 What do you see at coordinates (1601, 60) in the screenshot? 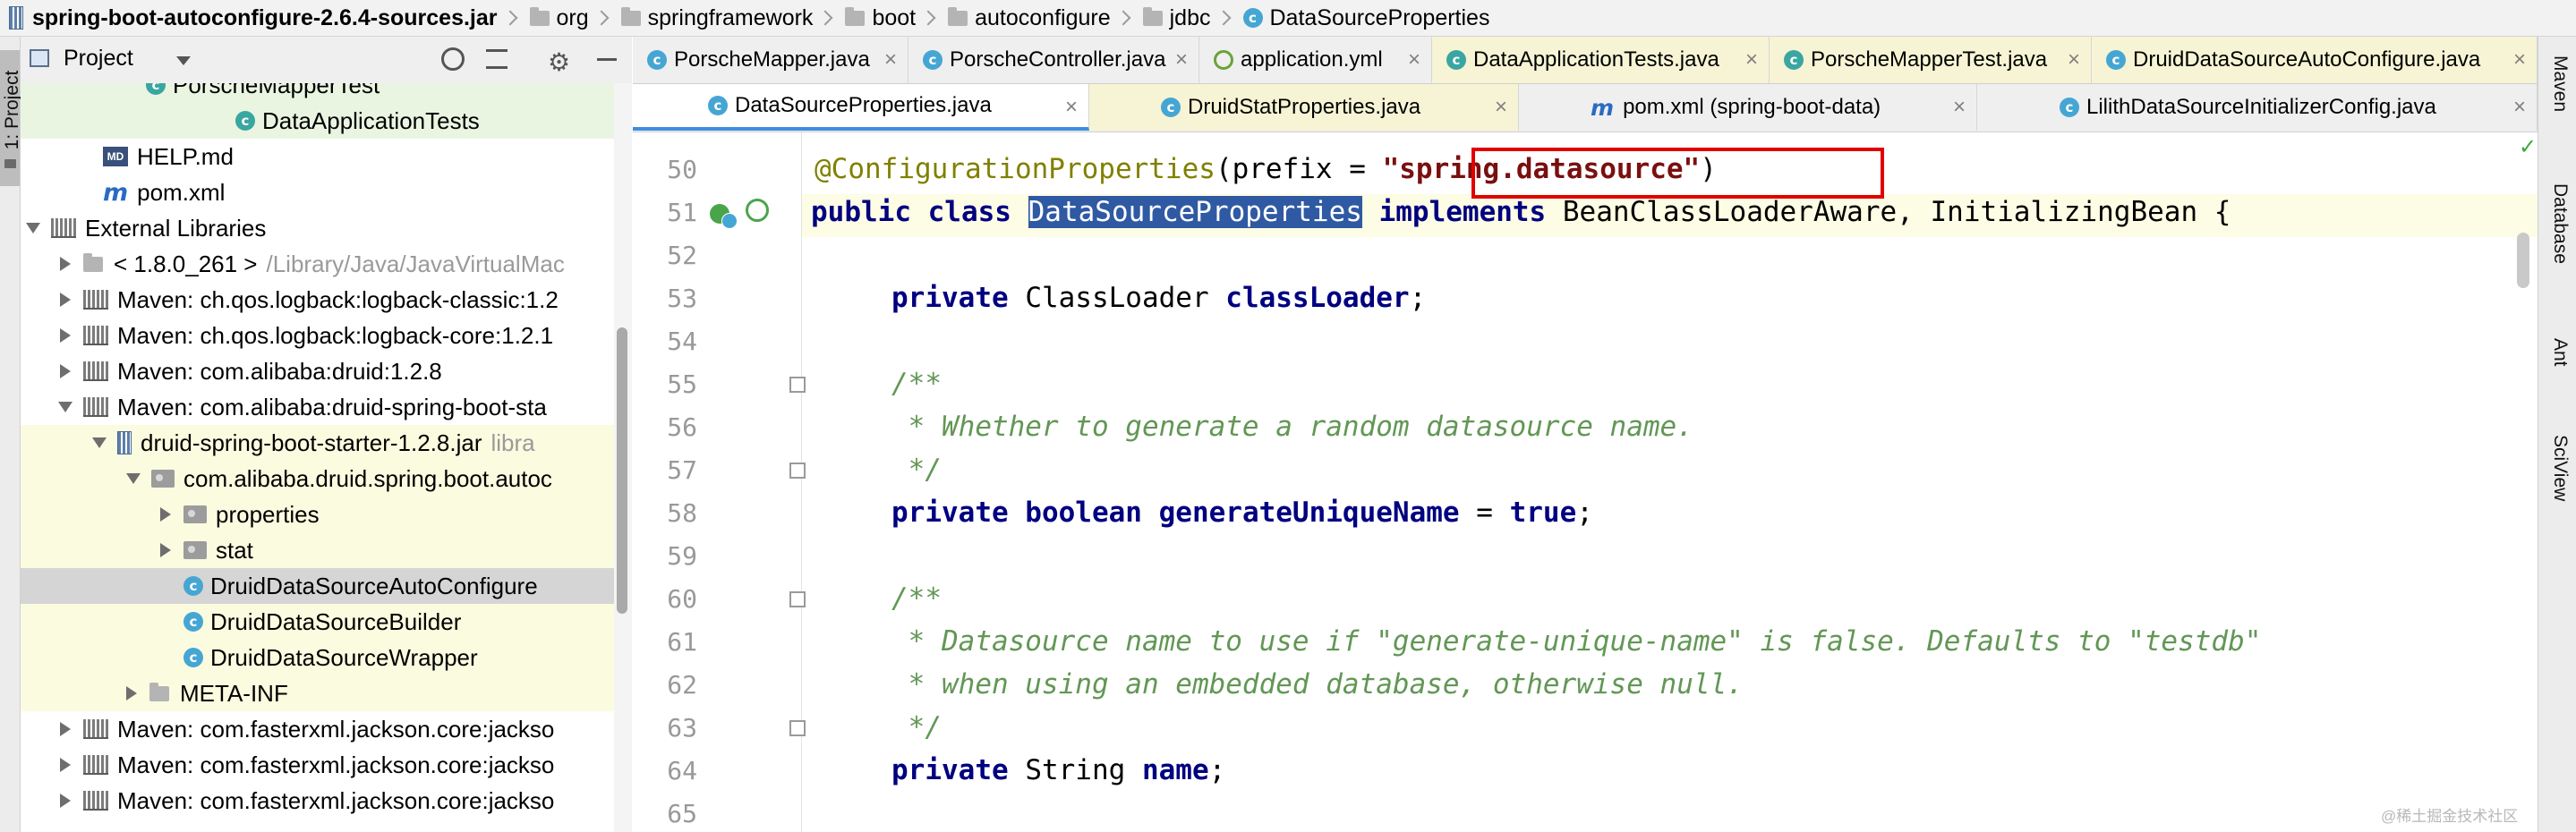
I see `tab-data-application-tests: c DataApplicationTests.java ×` at bounding box center [1601, 60].